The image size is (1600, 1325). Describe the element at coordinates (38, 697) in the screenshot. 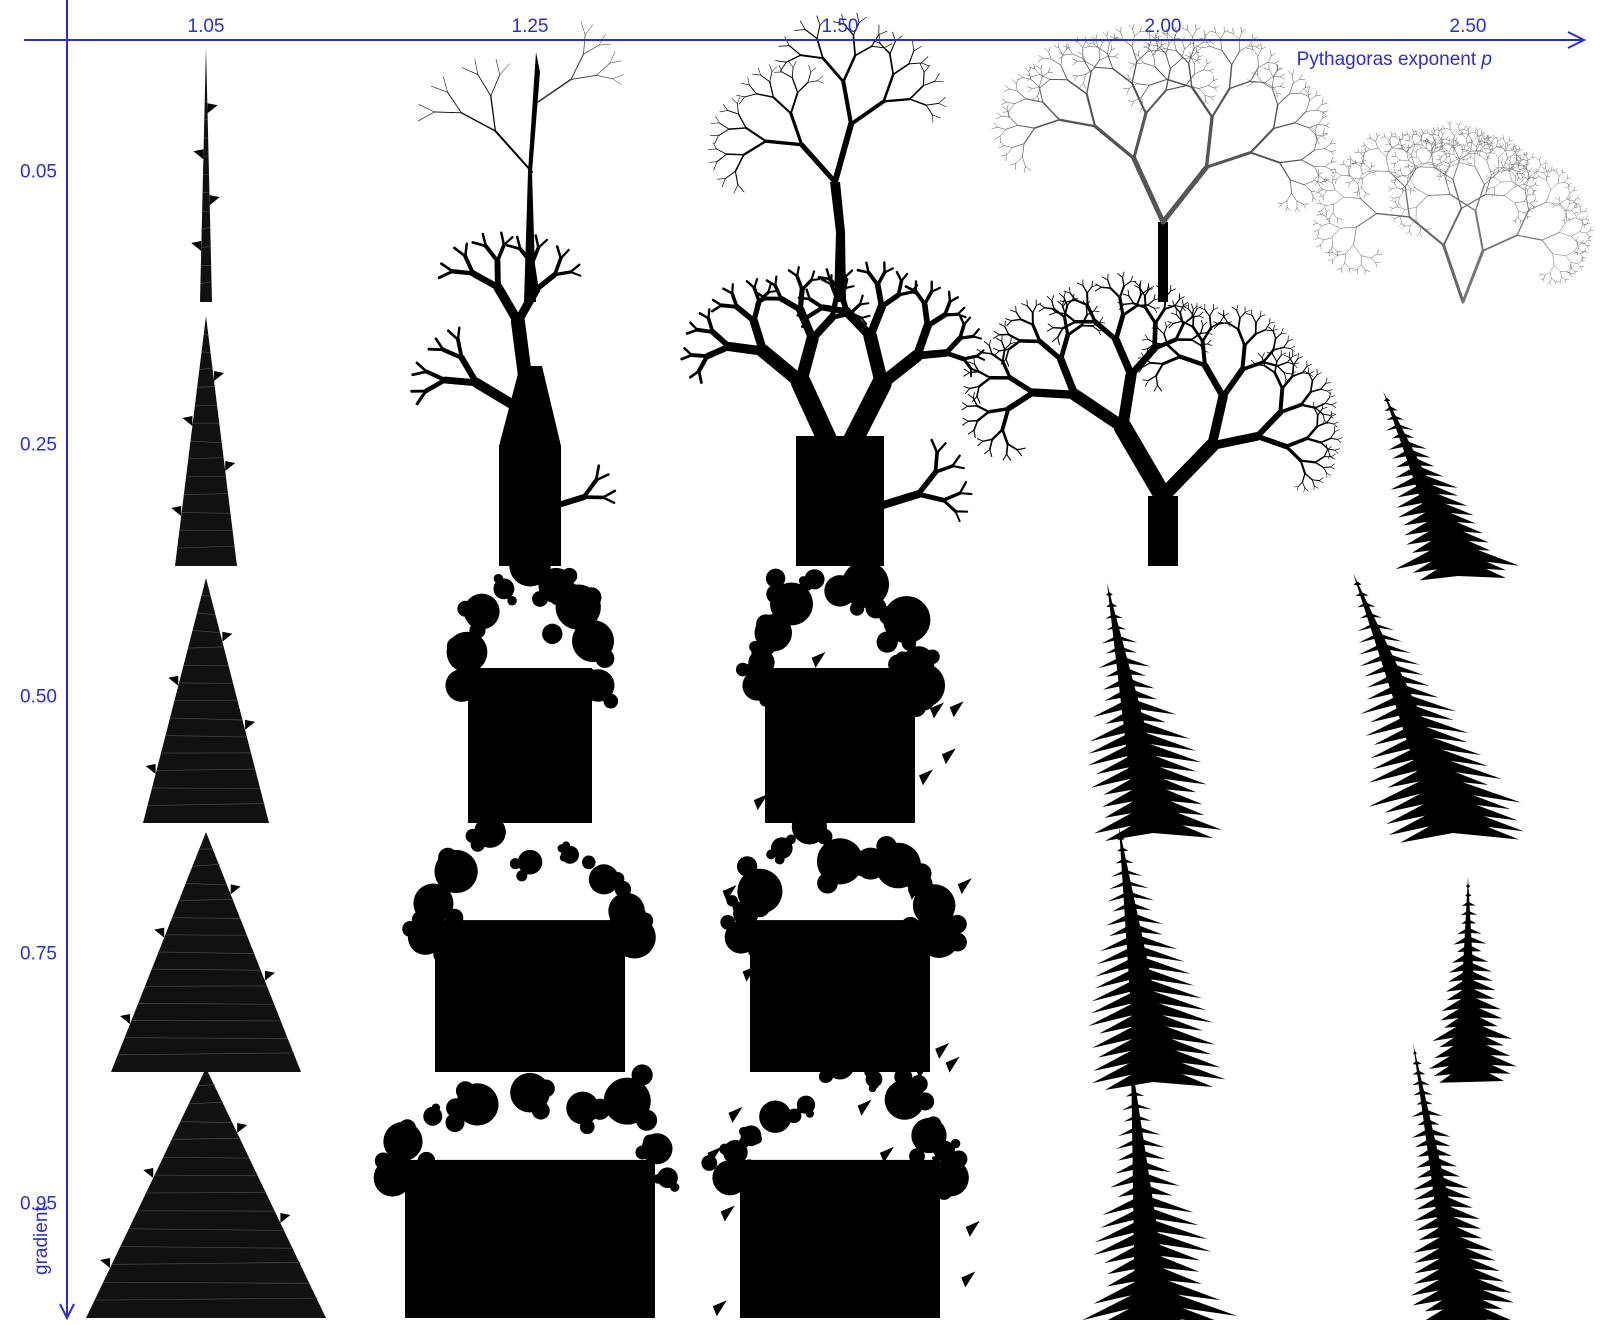

I see `row-label-3: 0.50` at that location.